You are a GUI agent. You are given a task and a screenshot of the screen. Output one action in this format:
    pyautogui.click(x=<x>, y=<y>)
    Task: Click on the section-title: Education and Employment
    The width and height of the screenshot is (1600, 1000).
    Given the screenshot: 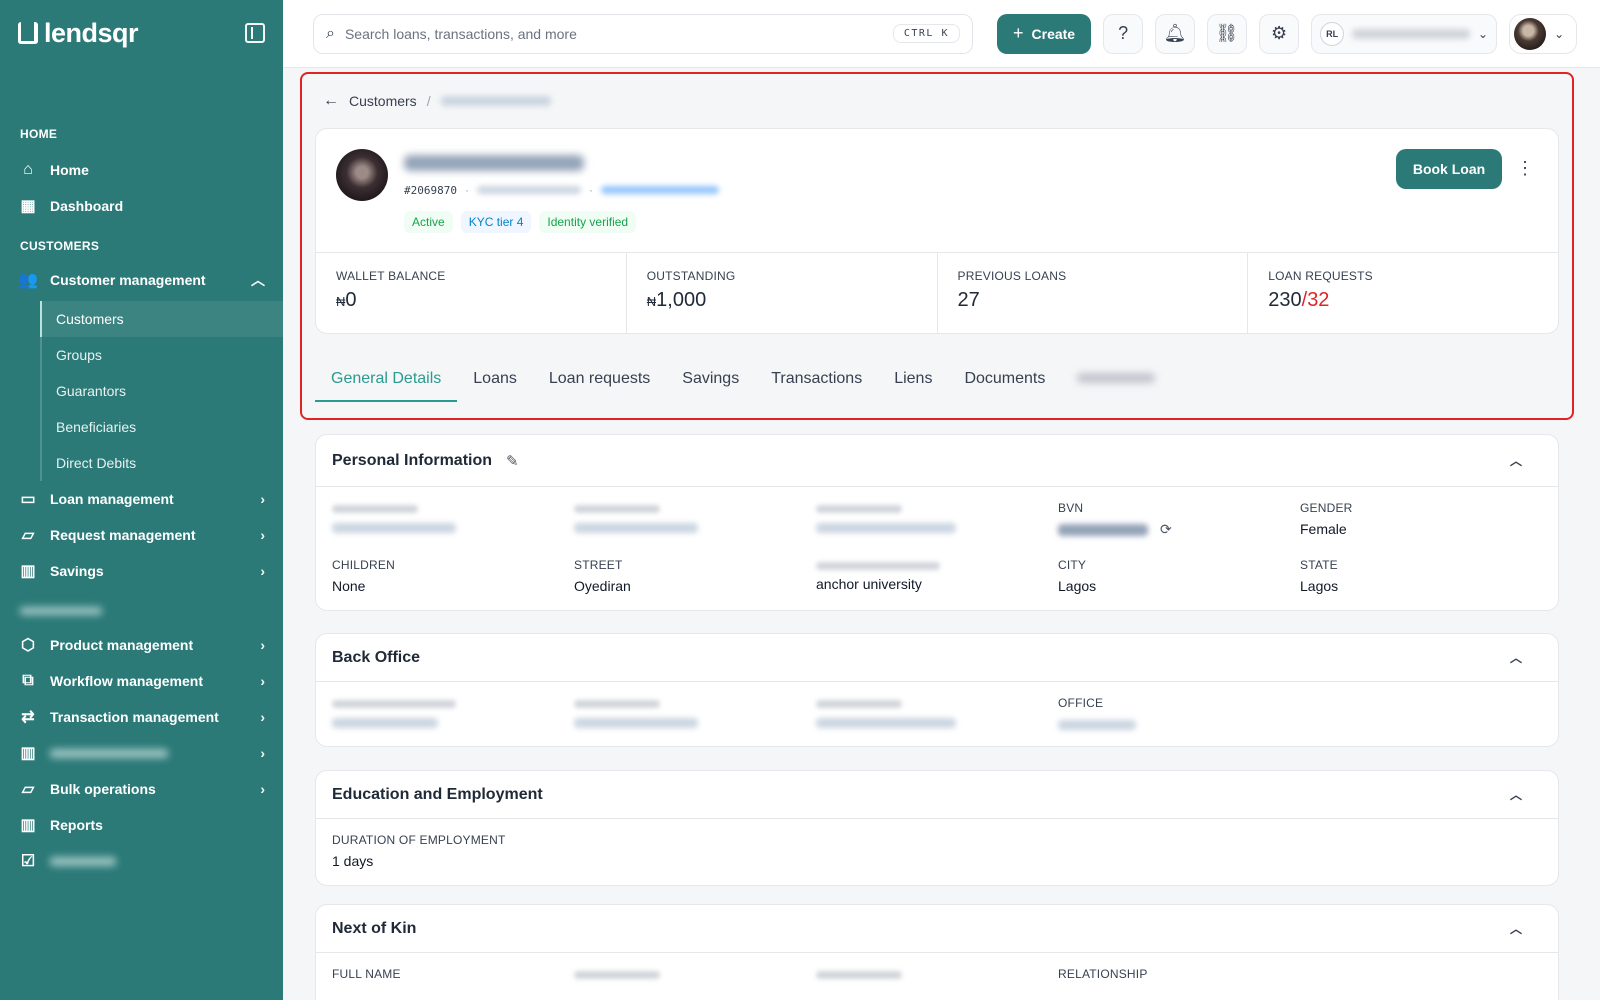 What is the action you would take?
    pyautogui.click(x=437, y=794)
    